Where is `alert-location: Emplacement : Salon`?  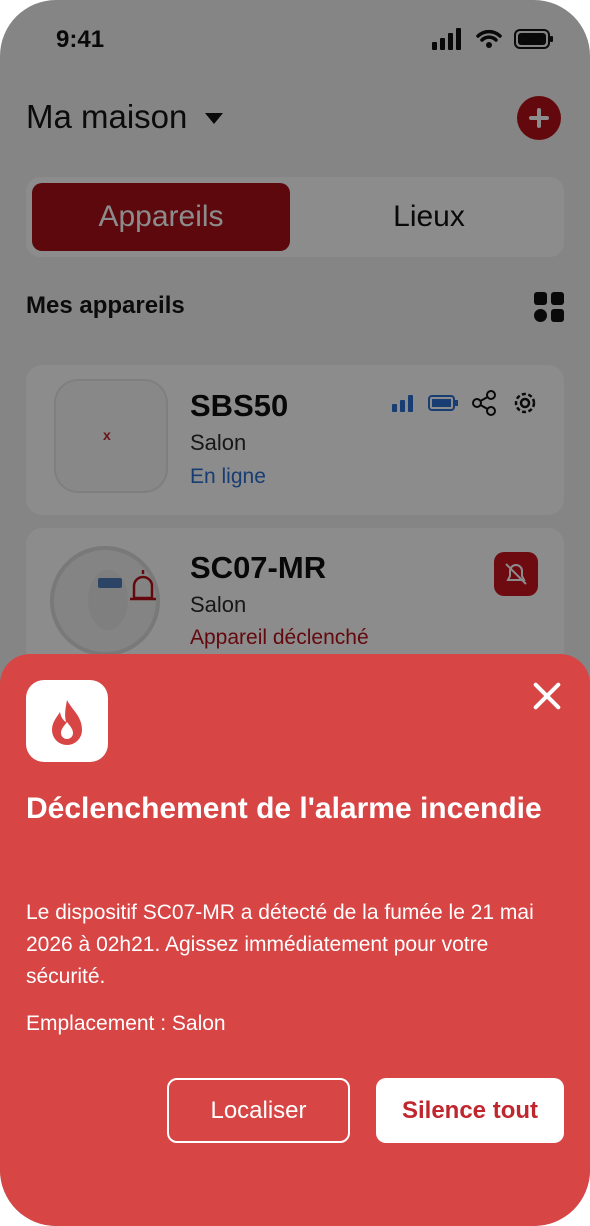
alert-location: Emplacement : Salon is located at coordinates (126, 1023).